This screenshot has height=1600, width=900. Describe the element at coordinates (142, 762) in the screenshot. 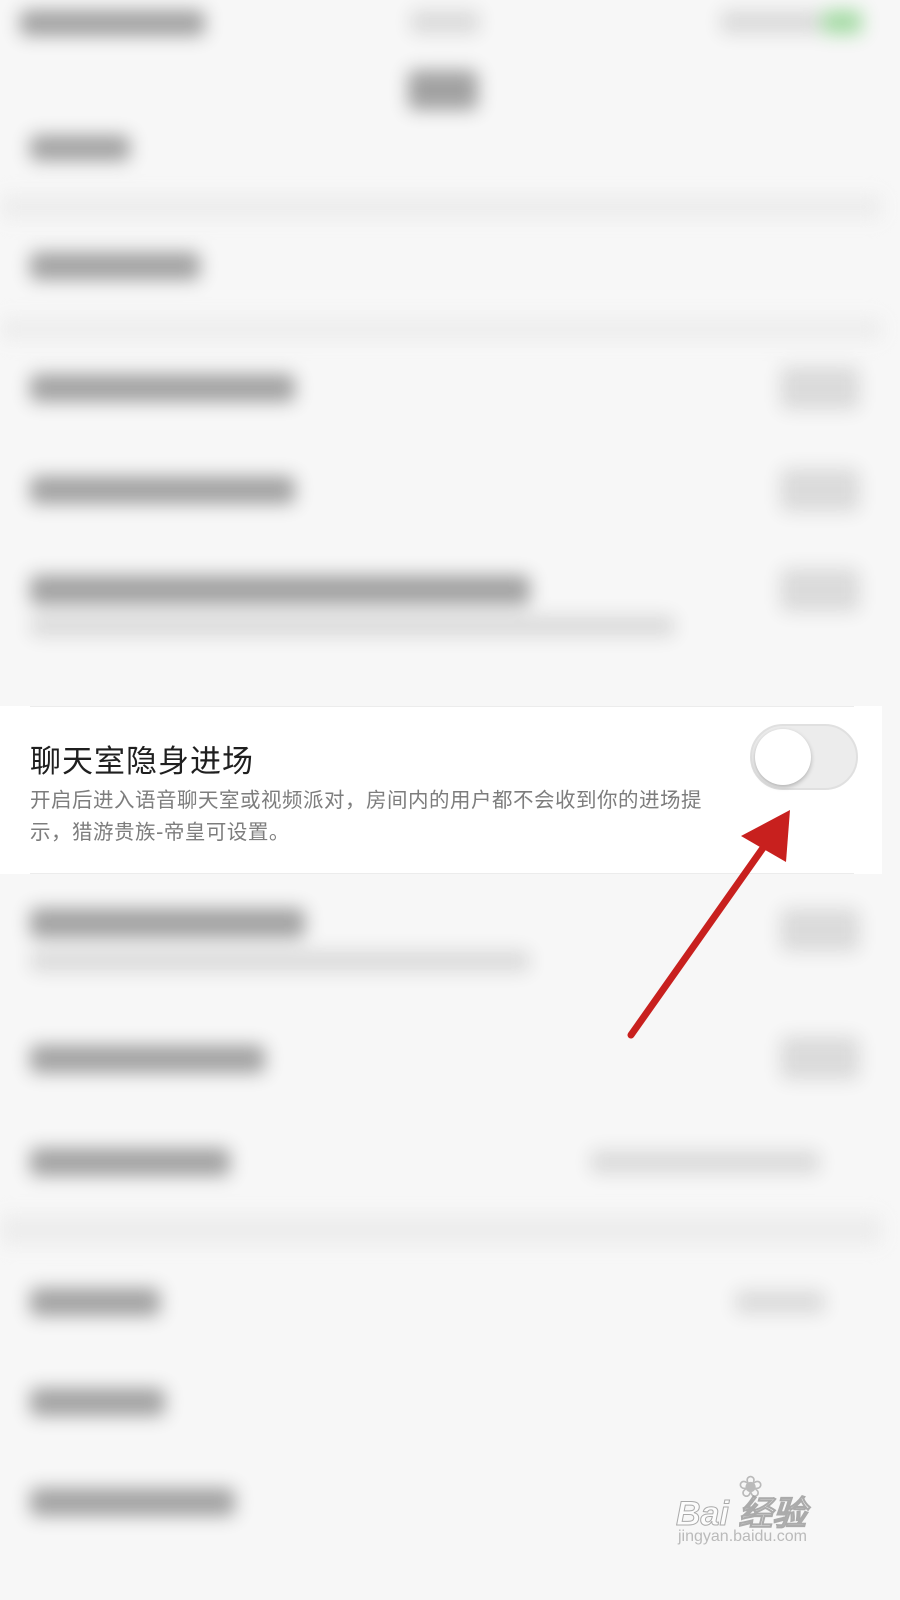

I see `setting-title: 聊天室隐身进场` at that location.